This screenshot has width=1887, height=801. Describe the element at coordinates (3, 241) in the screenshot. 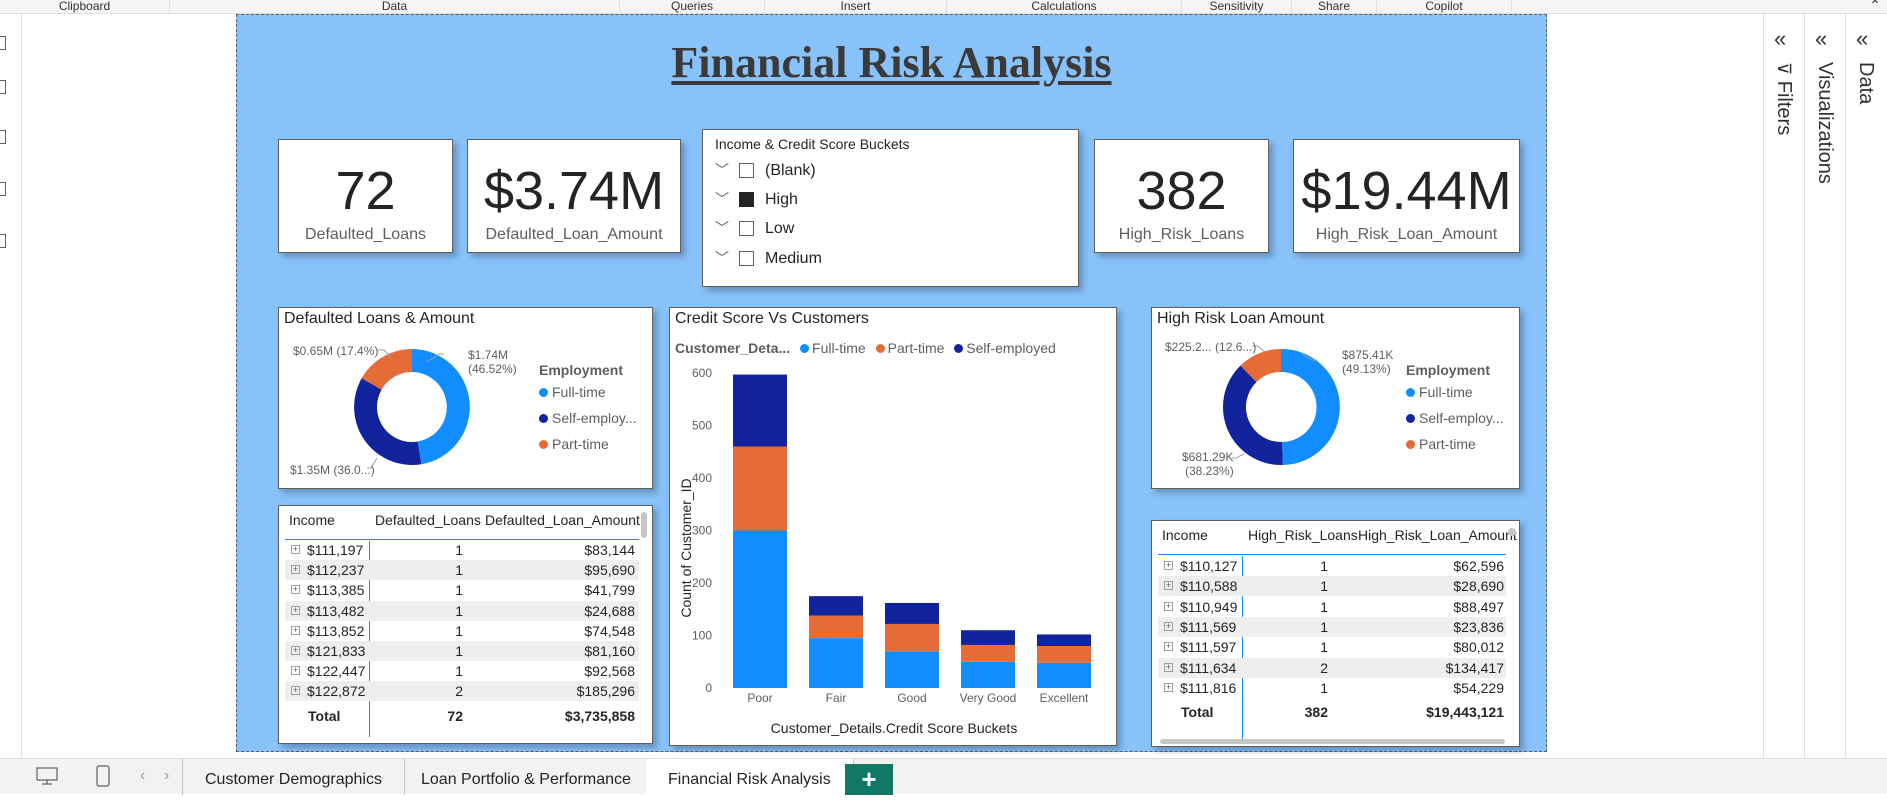

I see `tmdl-view-icon` at that location.